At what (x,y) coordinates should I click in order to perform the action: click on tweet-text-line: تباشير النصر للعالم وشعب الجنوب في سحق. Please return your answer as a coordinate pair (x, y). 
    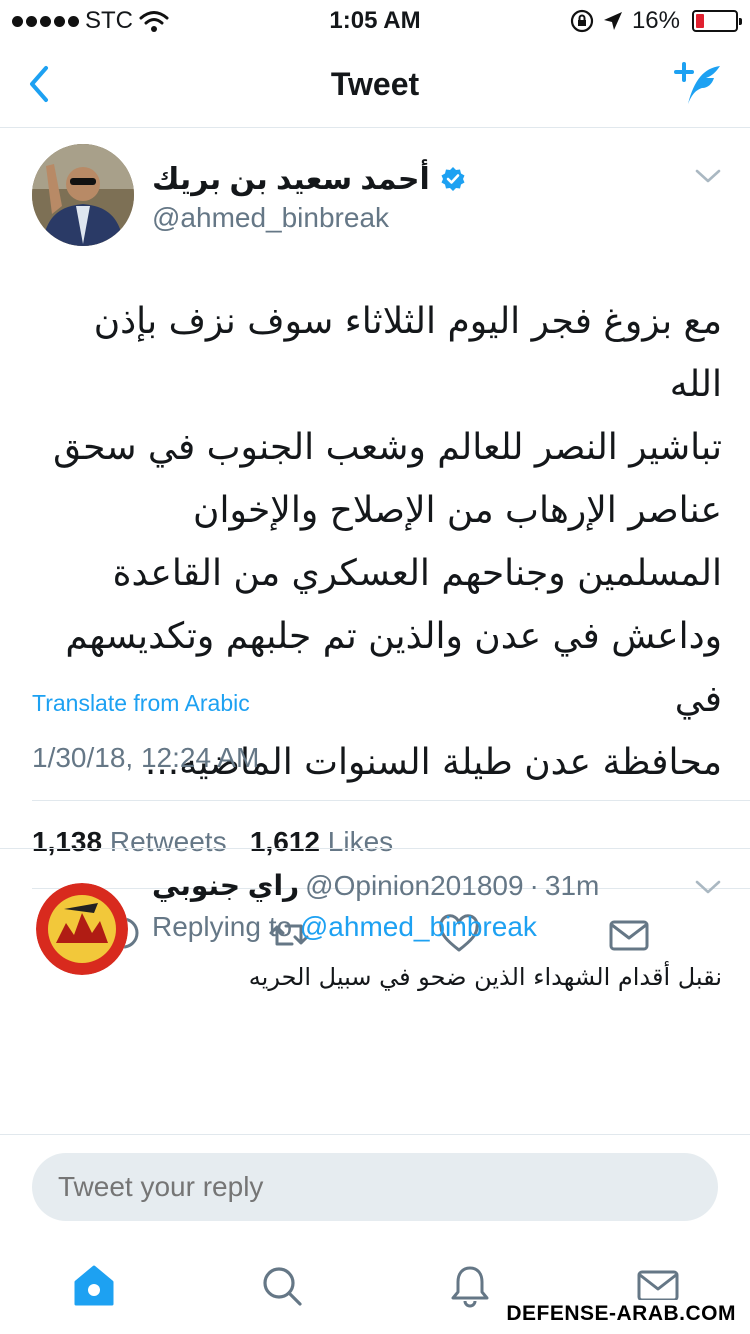
    Looking at the image, I should click on (387, 447).